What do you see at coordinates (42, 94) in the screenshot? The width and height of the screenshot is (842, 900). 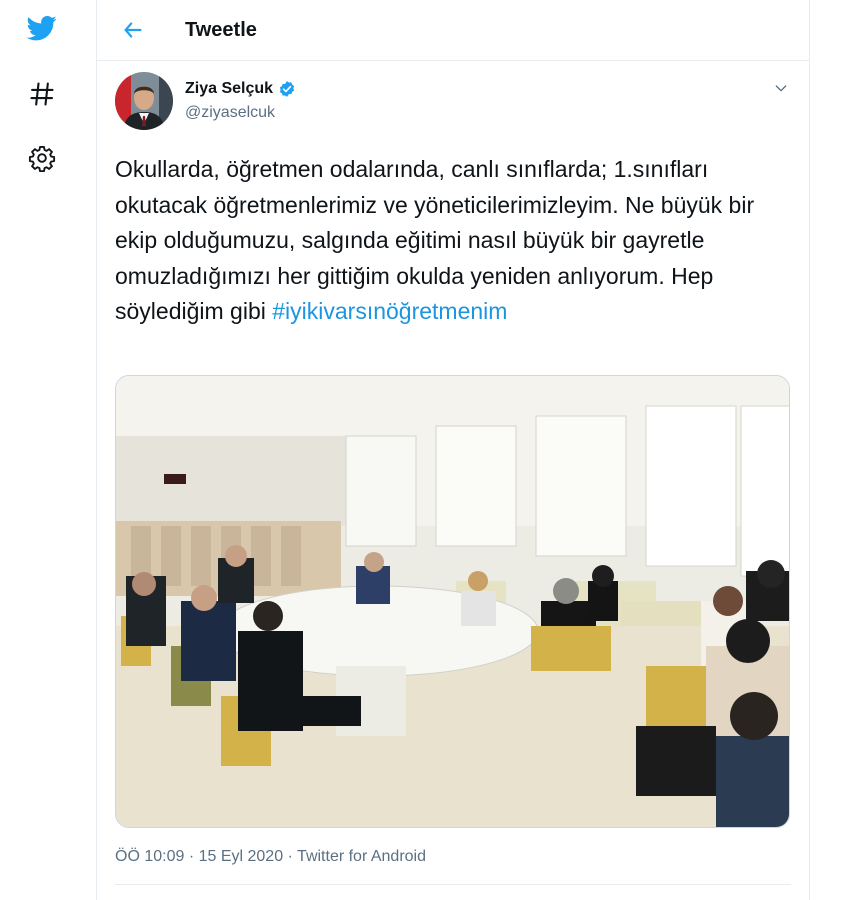 I see `hashtag-icon` at bounding box center [42, 94].